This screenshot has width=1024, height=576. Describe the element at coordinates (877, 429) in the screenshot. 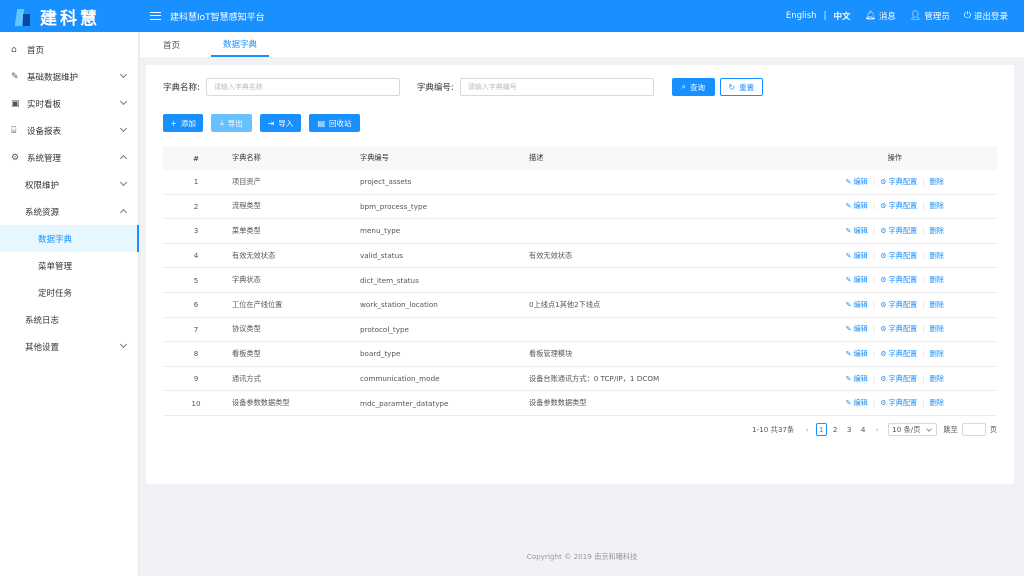

I see `next-page-icon: ›` at that location.